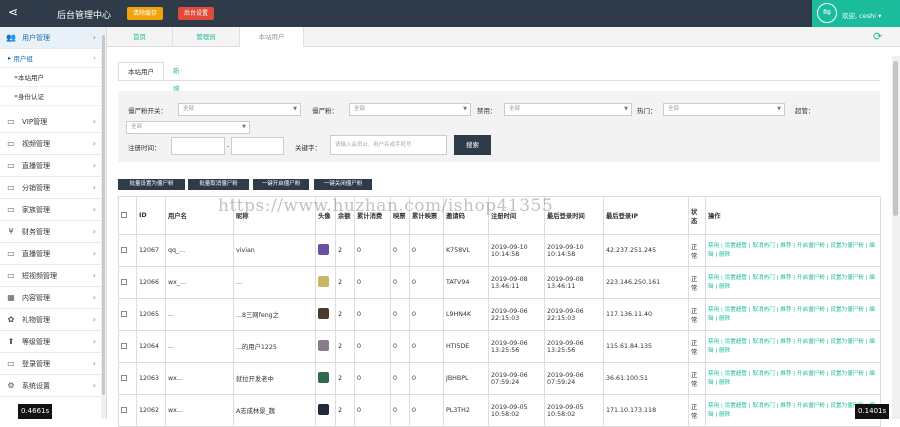 This screenshot has width=900, height=427. What do you see at coordinates (386, 206) in the screenshot?
I see `watermark: https://www.huzhan.com/ishop41355` at bounding box center [386, 206].